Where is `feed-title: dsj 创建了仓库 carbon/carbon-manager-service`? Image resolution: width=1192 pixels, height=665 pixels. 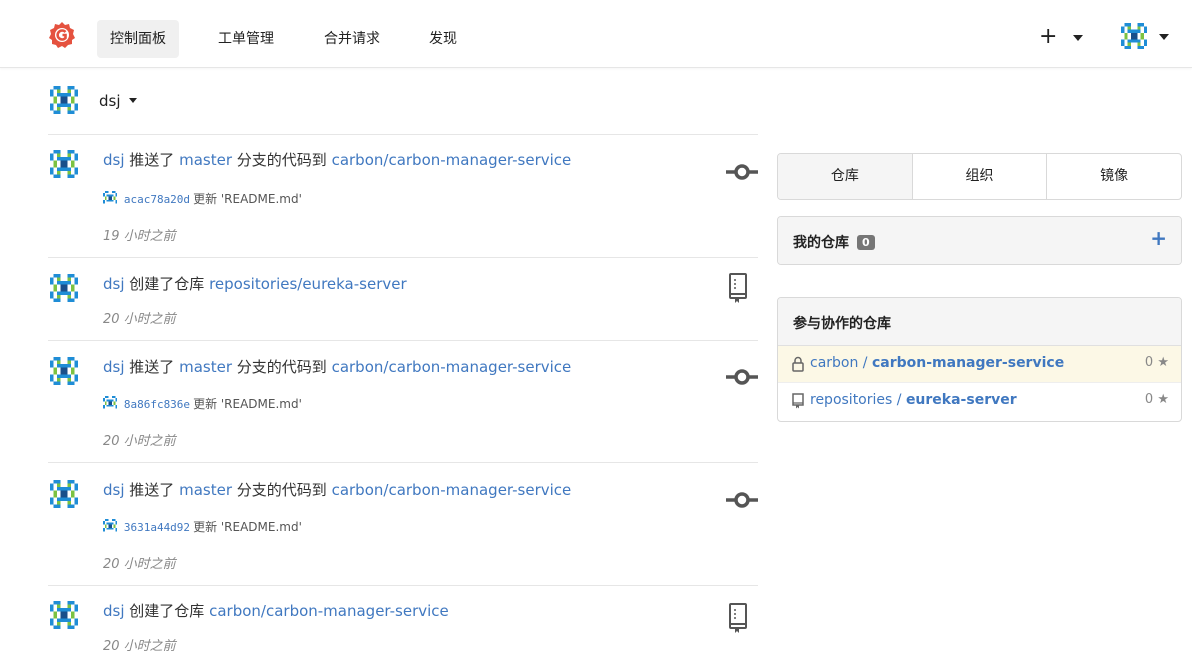
feed-title: dsj 创建了仓库 carbon/carbon-manager-service is located at coordinates (276, 611).